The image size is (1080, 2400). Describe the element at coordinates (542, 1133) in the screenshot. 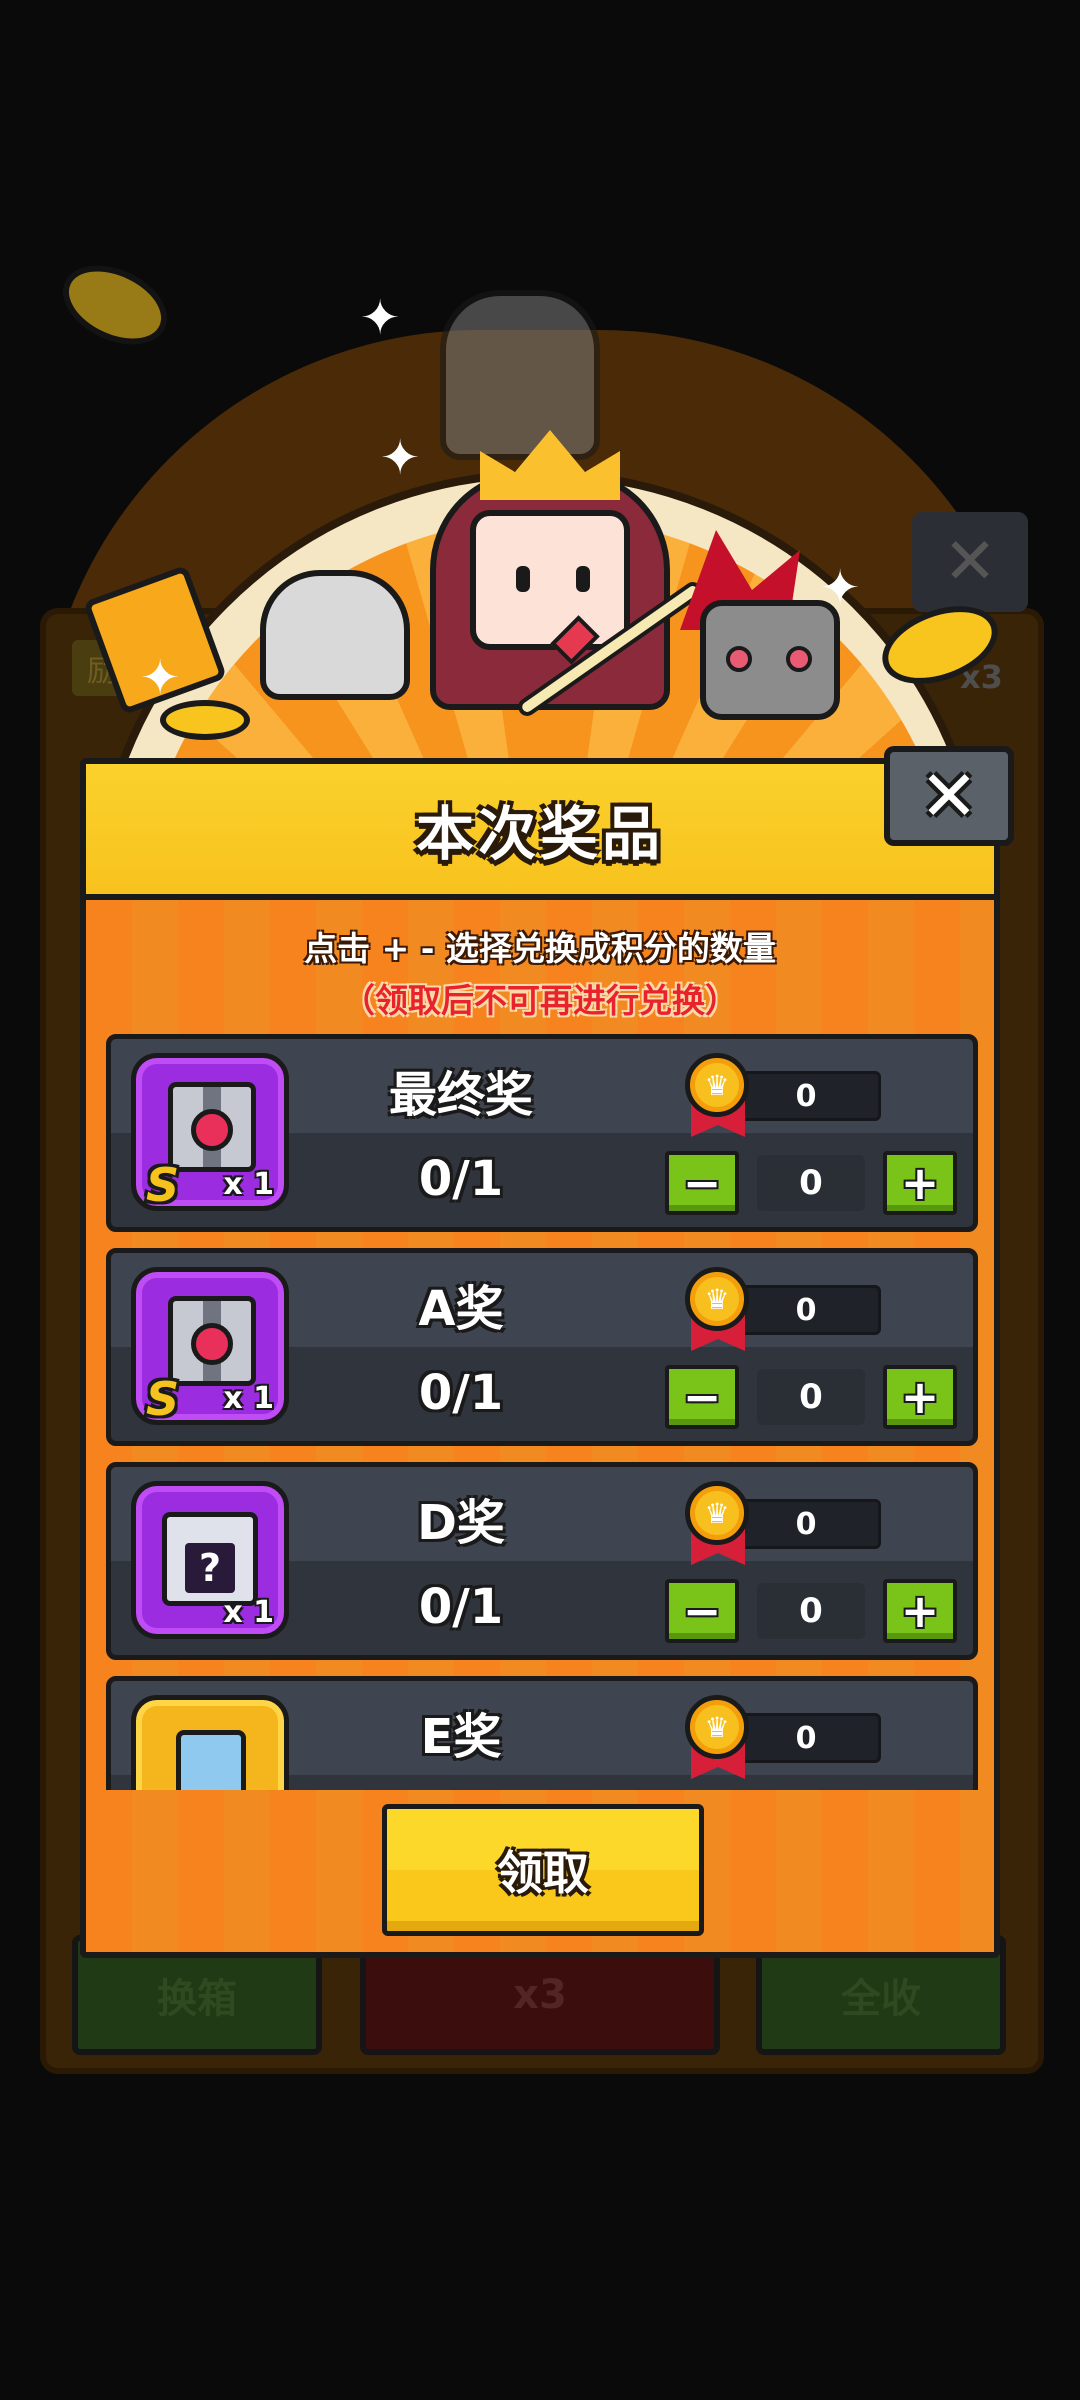

I see `prize-row-final: S x 1 最终奖 0/1 0 ♛ − 0 +` at that location.